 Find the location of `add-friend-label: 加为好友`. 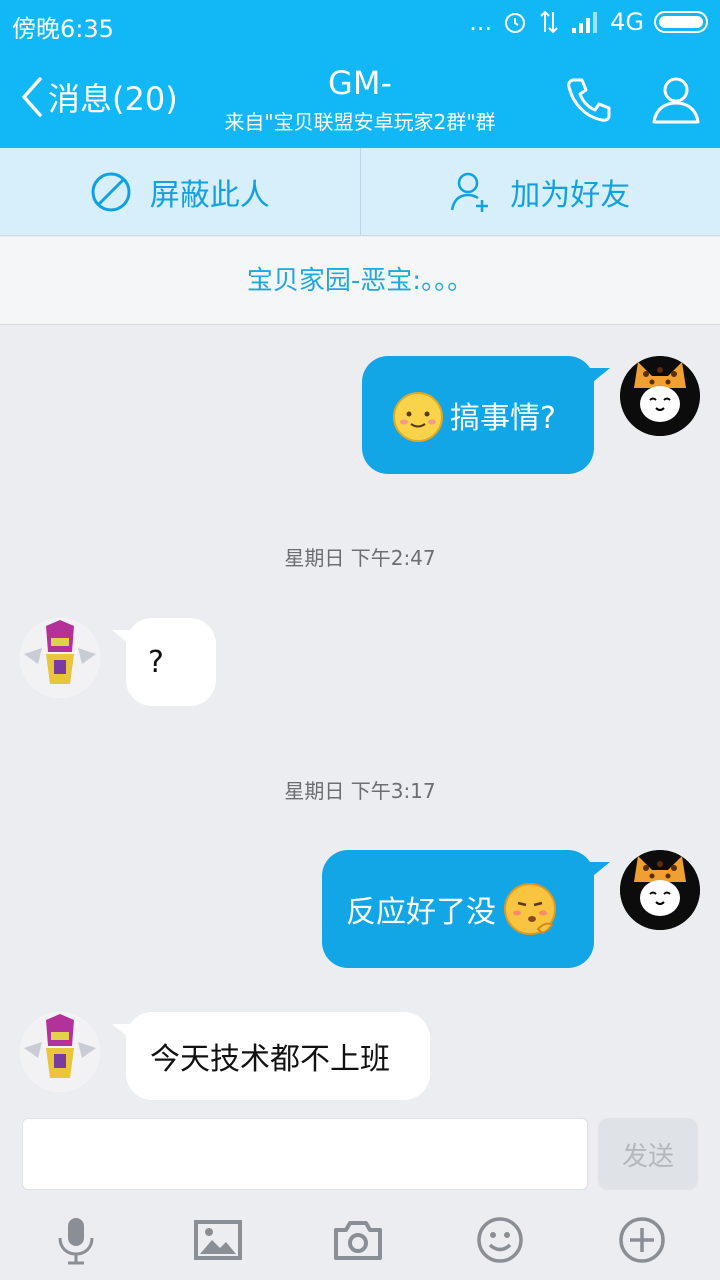

add-friend-label: 加为好友 is located at coordinates (570, 195).